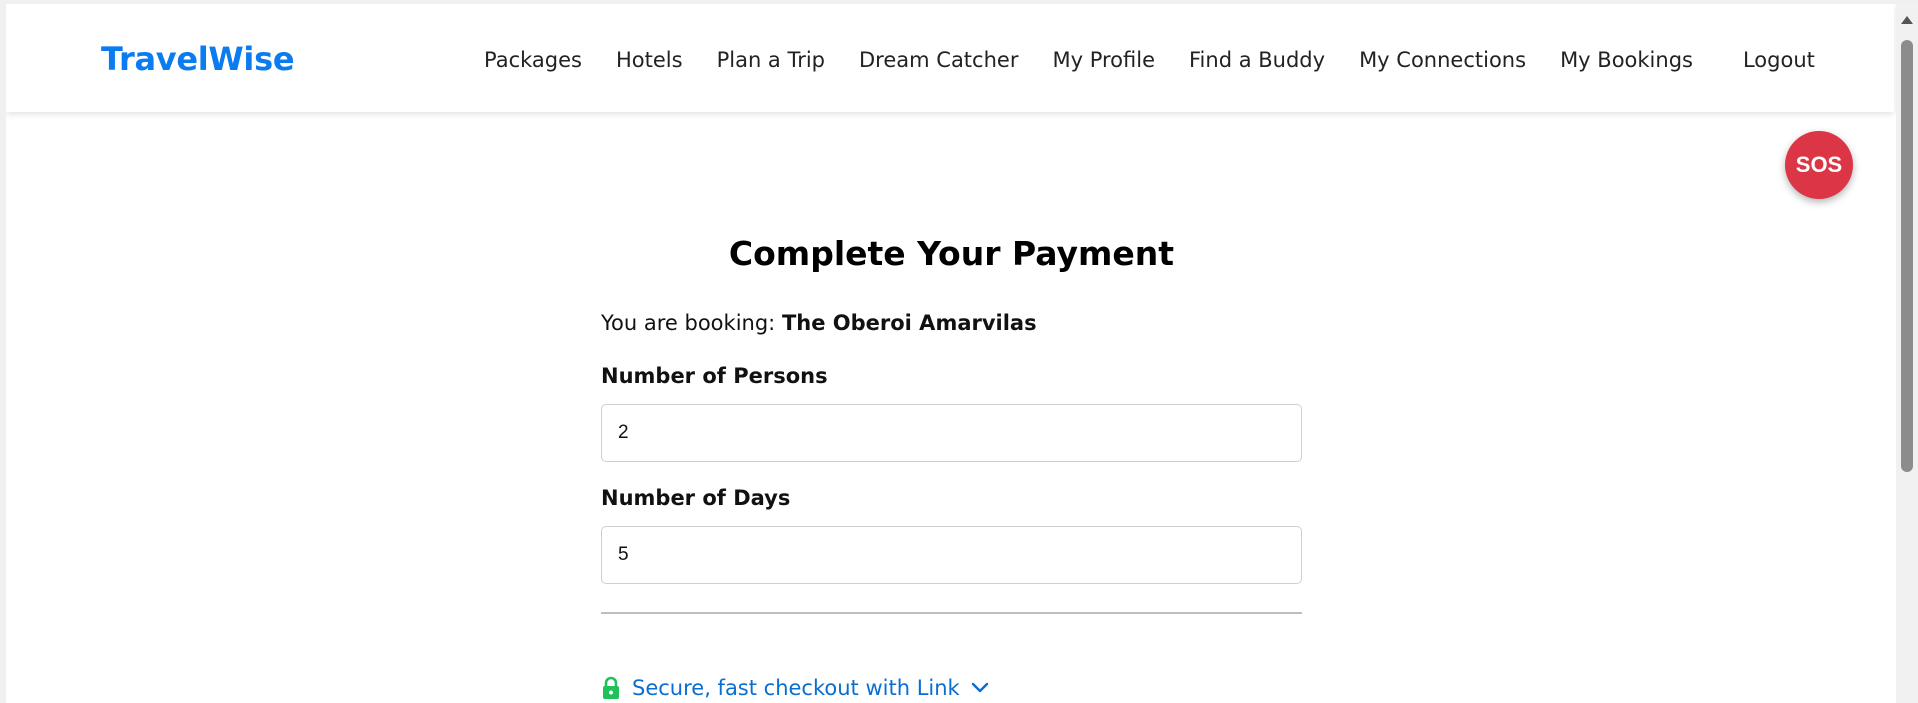 Image resolution: width=1918 pixels, height=703 pixels. Describe the element at coordinates (1626, 60) in the screenshot. I see `nav-my-bookings: My Bookings` at that location.